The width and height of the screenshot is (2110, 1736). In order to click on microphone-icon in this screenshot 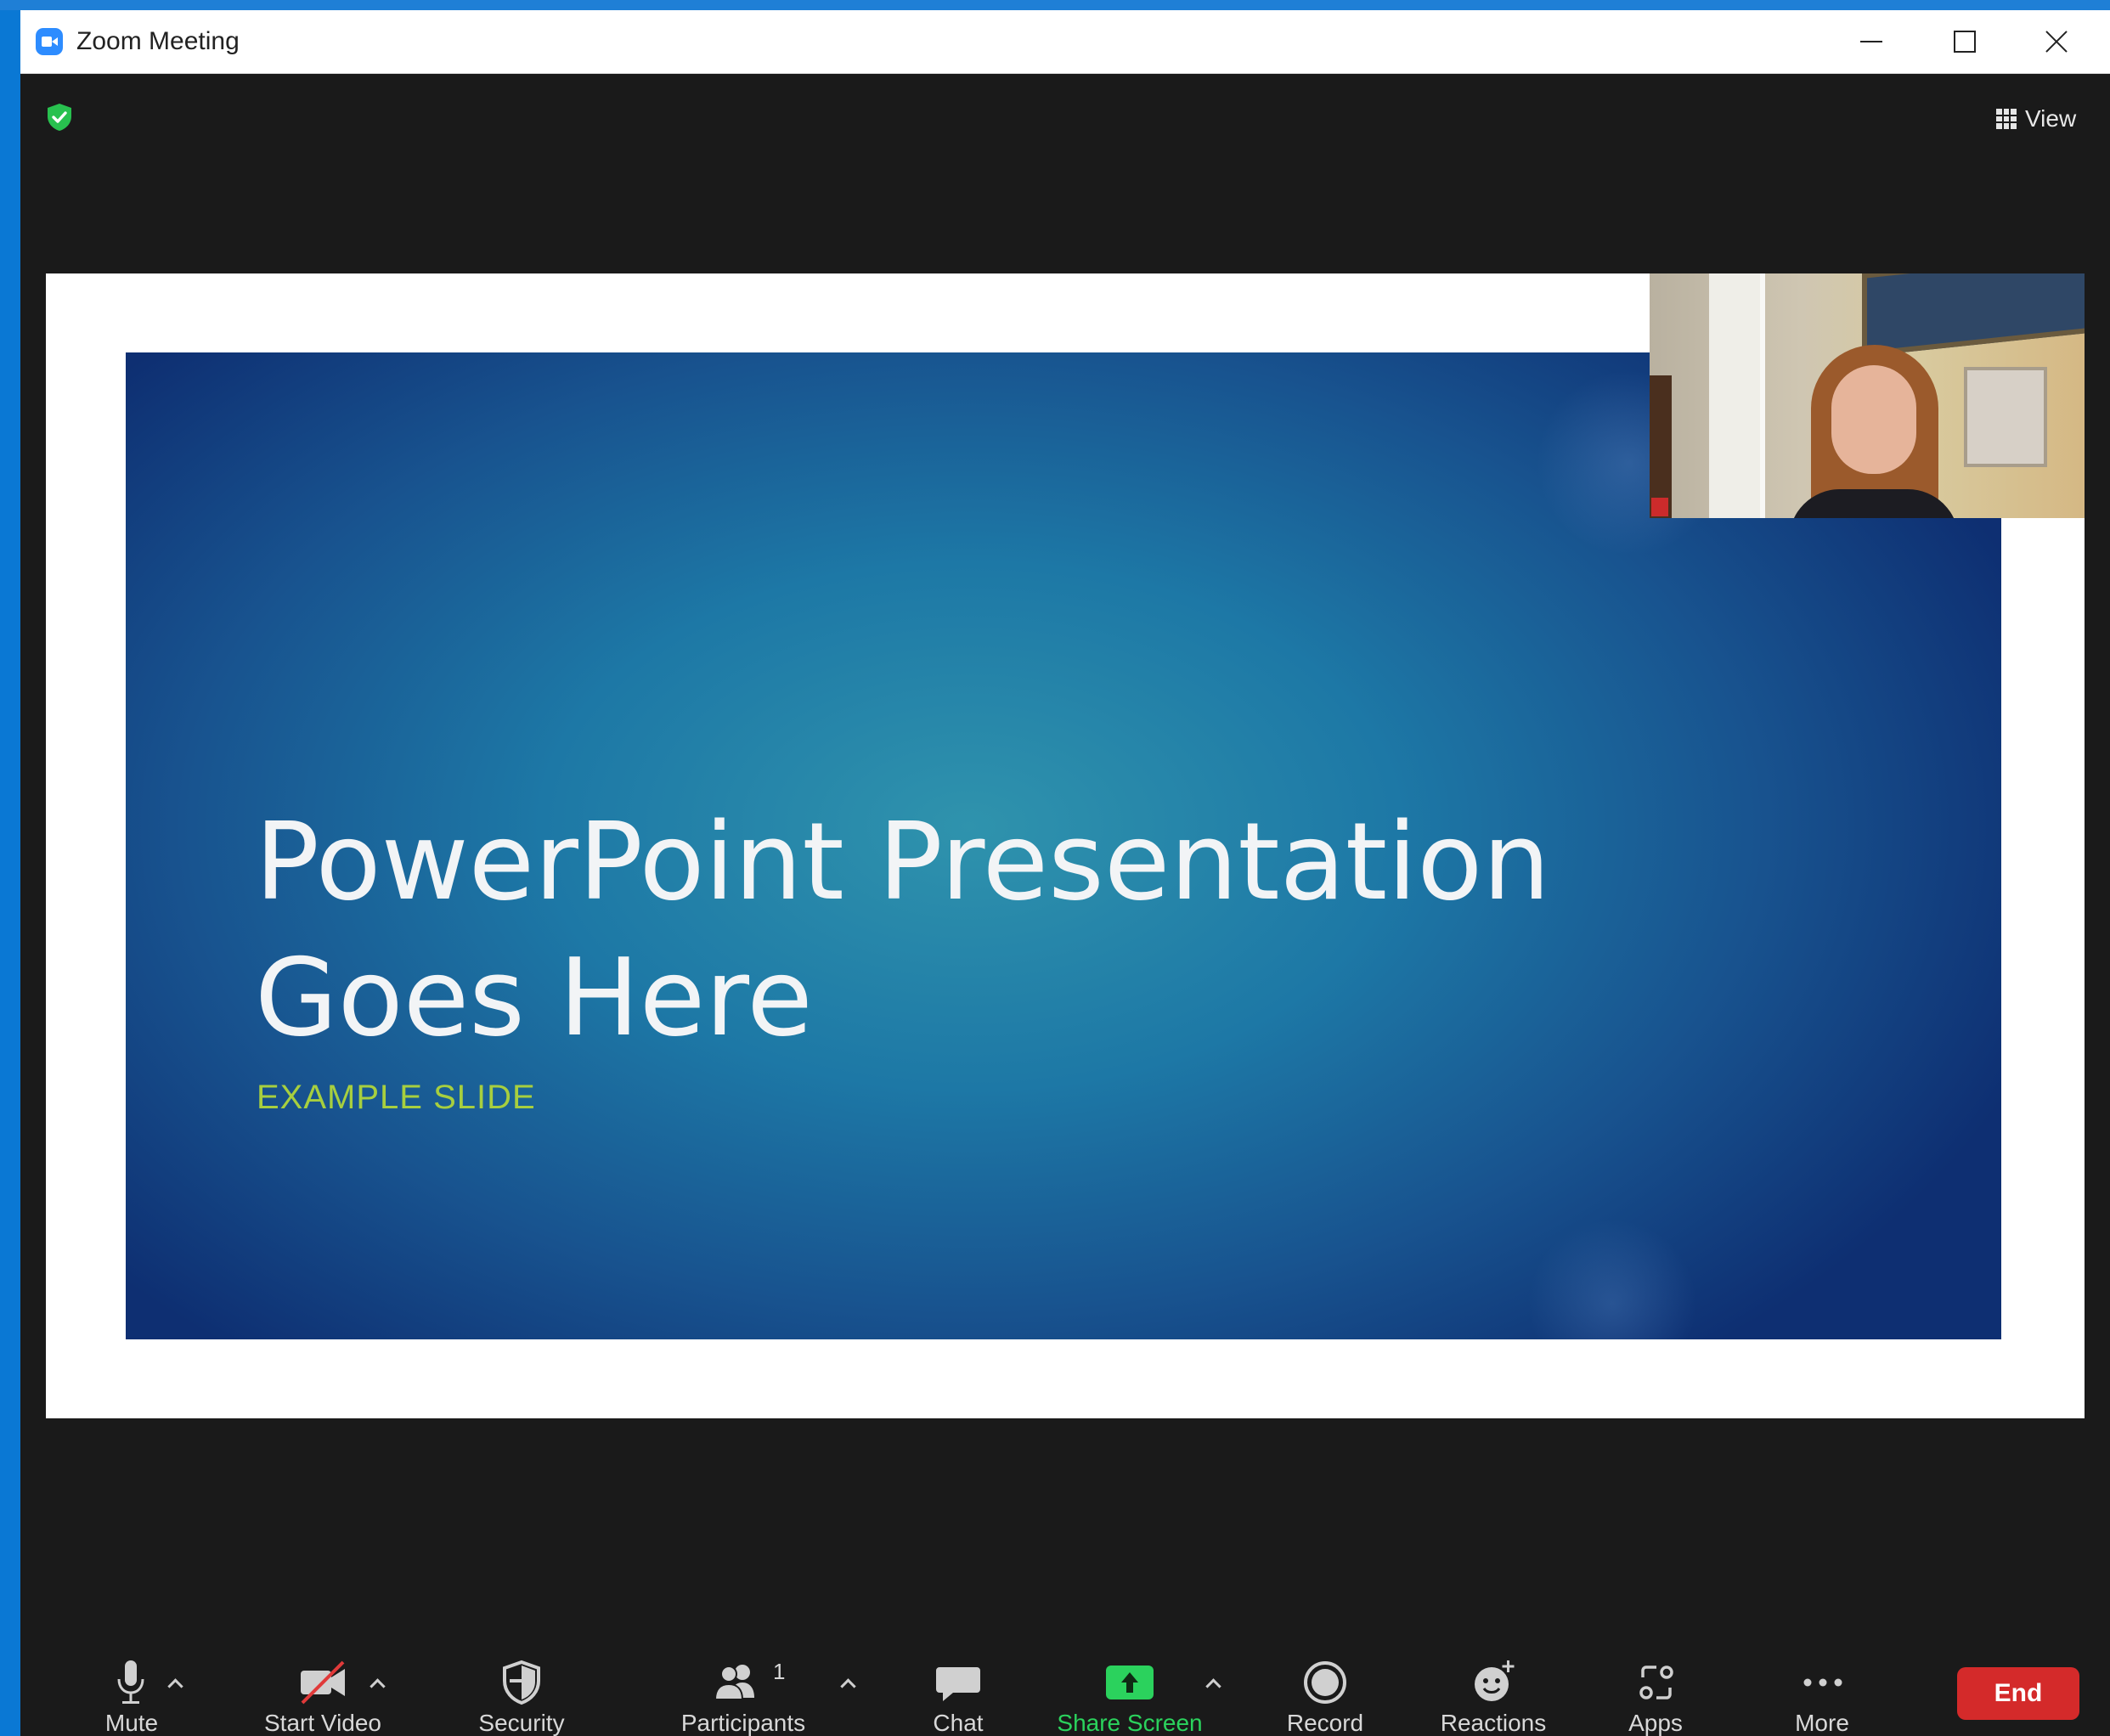, I will do `click(130, 1682)`.